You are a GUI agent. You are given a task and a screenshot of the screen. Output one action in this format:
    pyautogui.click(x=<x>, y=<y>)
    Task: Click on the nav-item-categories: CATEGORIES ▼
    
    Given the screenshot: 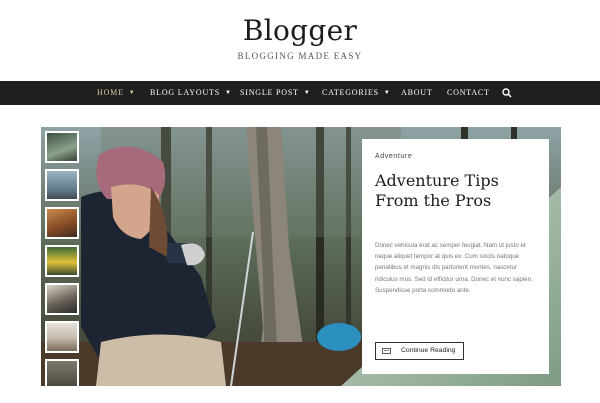 What is the action you would take?
    pyautogui.click(x=356, y=93)
    